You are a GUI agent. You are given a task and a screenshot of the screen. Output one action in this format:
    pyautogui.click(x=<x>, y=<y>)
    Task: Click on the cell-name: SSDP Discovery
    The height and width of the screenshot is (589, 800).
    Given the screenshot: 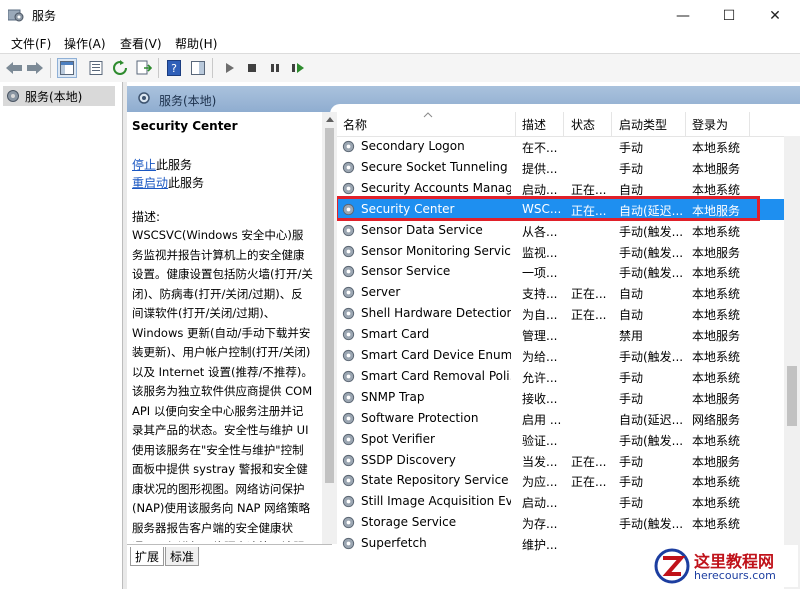 What is the action you would take?
    pyautogui.click(x=408, y=459)
    